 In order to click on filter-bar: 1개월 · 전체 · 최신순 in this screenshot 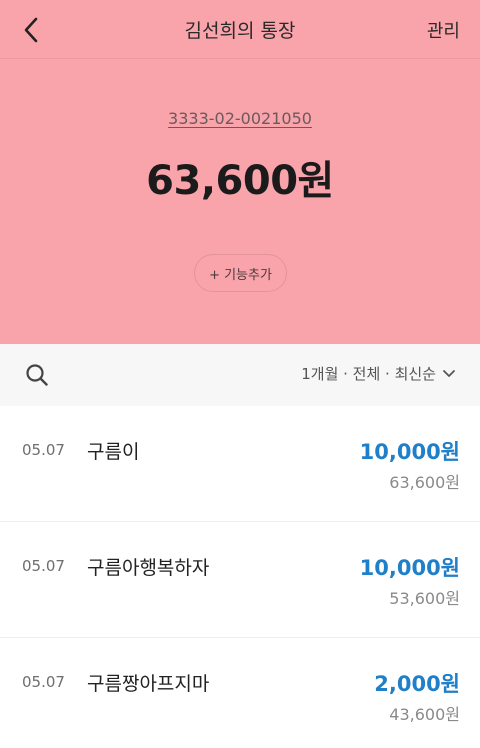, I will do `click(240, 375)`.